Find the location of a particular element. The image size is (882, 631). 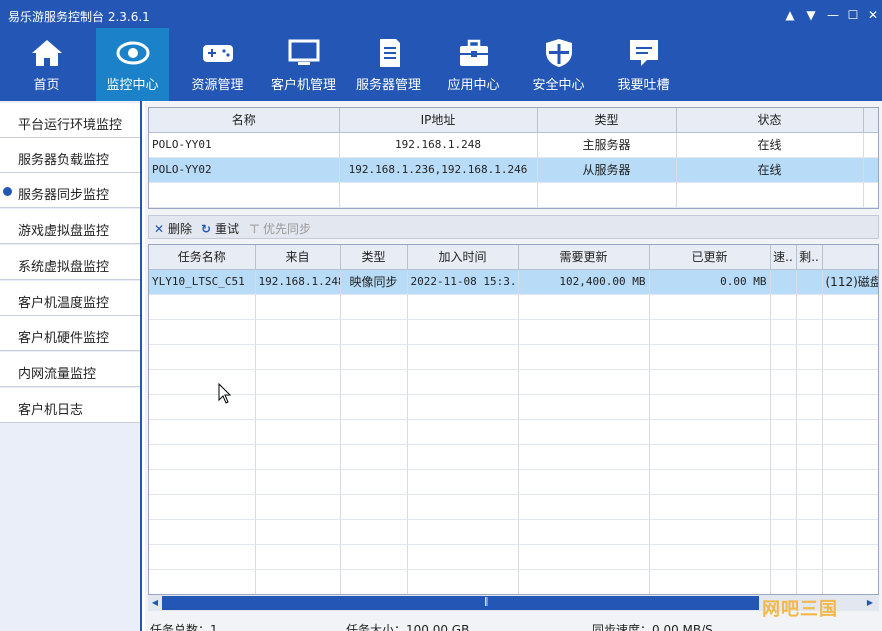

nav-resource-management: 资源管理 is located at coordinates (217, 64).